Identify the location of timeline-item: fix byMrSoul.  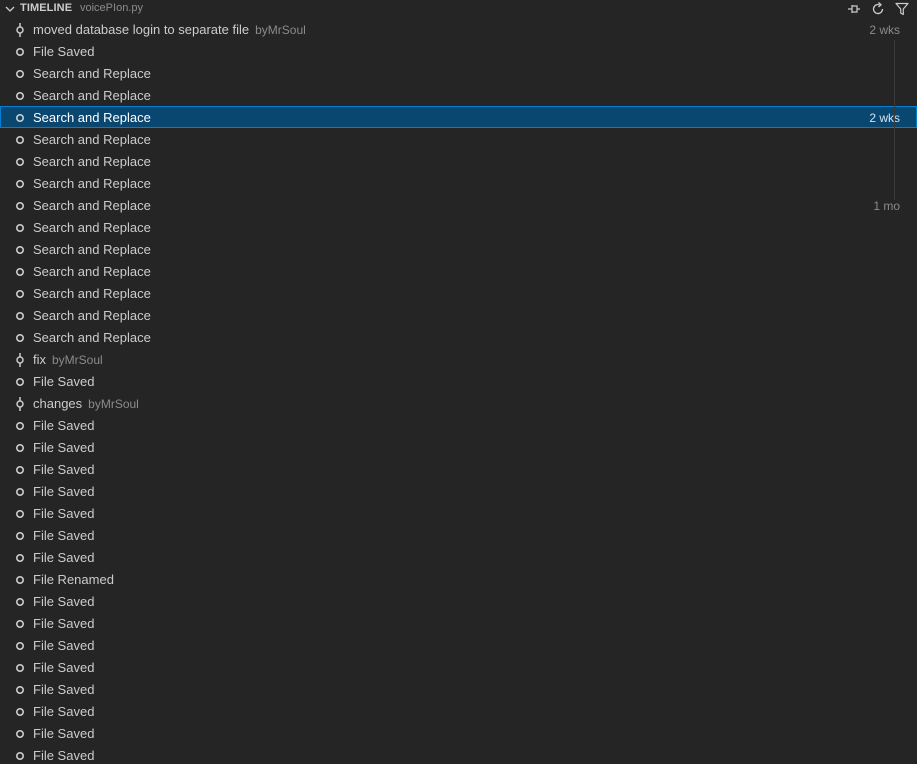
(458, 359).